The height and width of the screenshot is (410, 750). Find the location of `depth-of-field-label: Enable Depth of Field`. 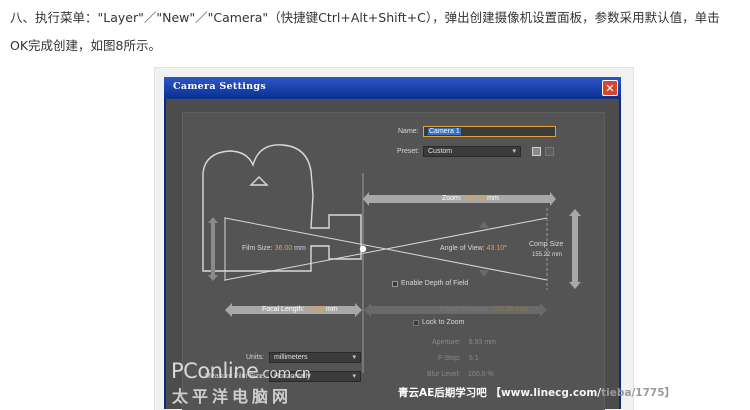

depth-of-field-label: Enable Depth of Field is located at coordinates (435, 283).